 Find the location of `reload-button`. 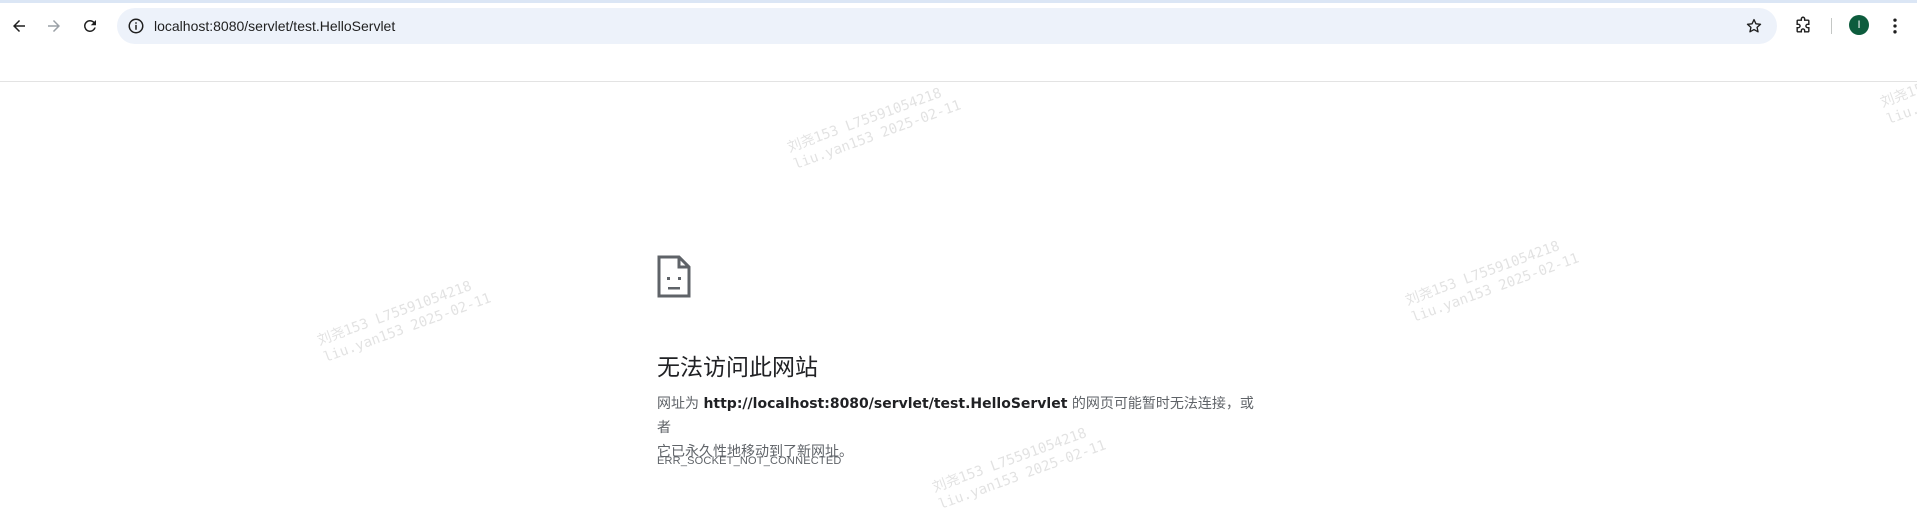

reload-button is located at coordinates (90, 26).